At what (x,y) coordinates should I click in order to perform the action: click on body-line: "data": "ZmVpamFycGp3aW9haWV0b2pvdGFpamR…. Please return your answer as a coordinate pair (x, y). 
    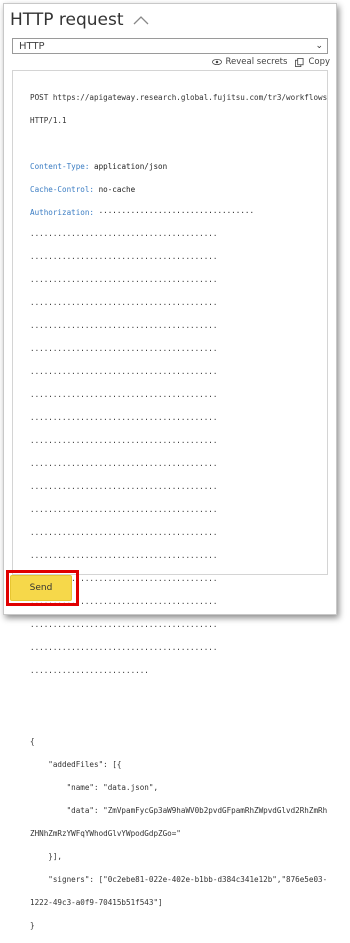
    Looking at the image, I should click on (179, 810).